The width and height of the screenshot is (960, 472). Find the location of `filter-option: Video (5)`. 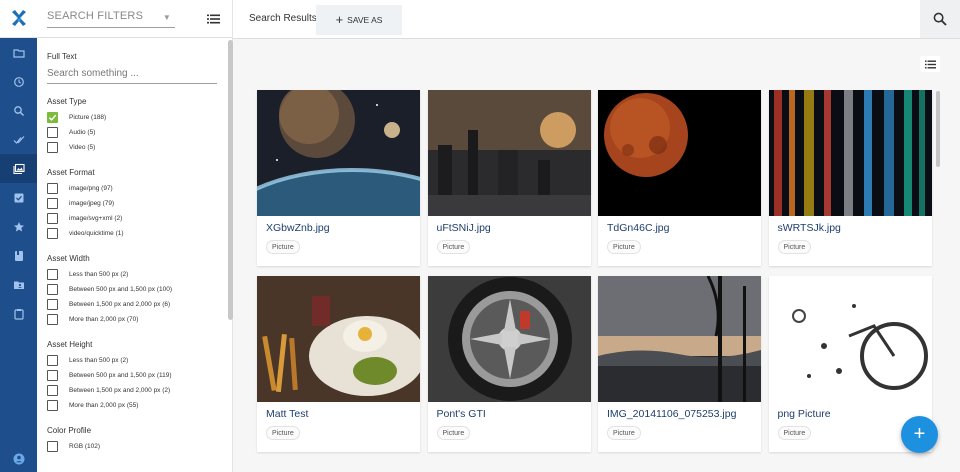

filter-option: Video (5) is located at coordinates (132, 147).